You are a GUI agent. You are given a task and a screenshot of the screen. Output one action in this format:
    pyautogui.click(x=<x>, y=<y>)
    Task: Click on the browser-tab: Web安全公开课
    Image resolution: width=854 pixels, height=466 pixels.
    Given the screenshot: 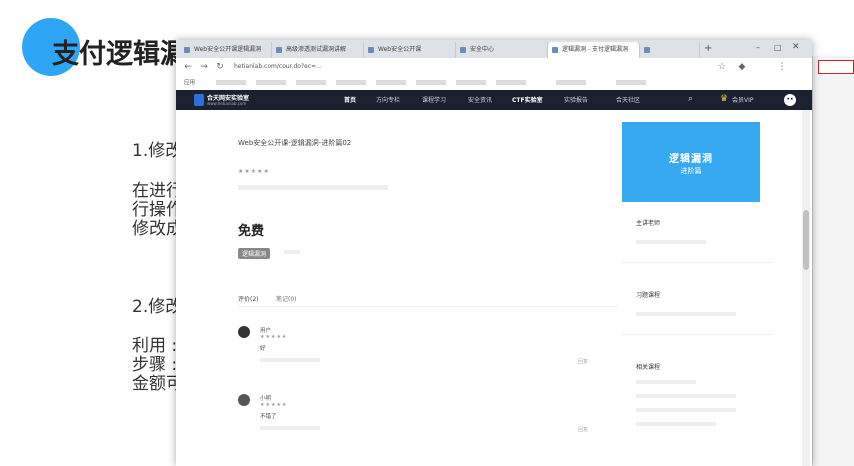 What is the action you would take?
    pyautogui.click(x=410, y=50)
    